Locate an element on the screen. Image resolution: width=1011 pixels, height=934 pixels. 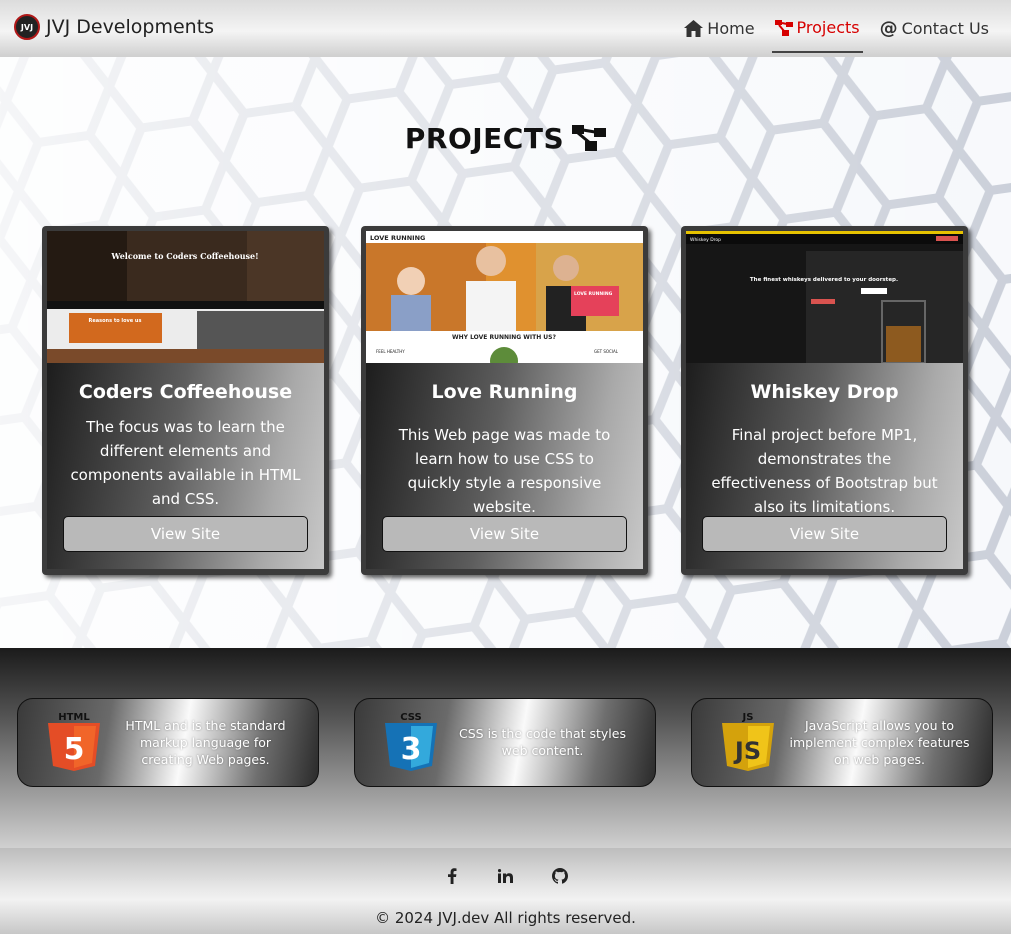
nav-contact: @ Contact Us is located at coordinates (934, 29).